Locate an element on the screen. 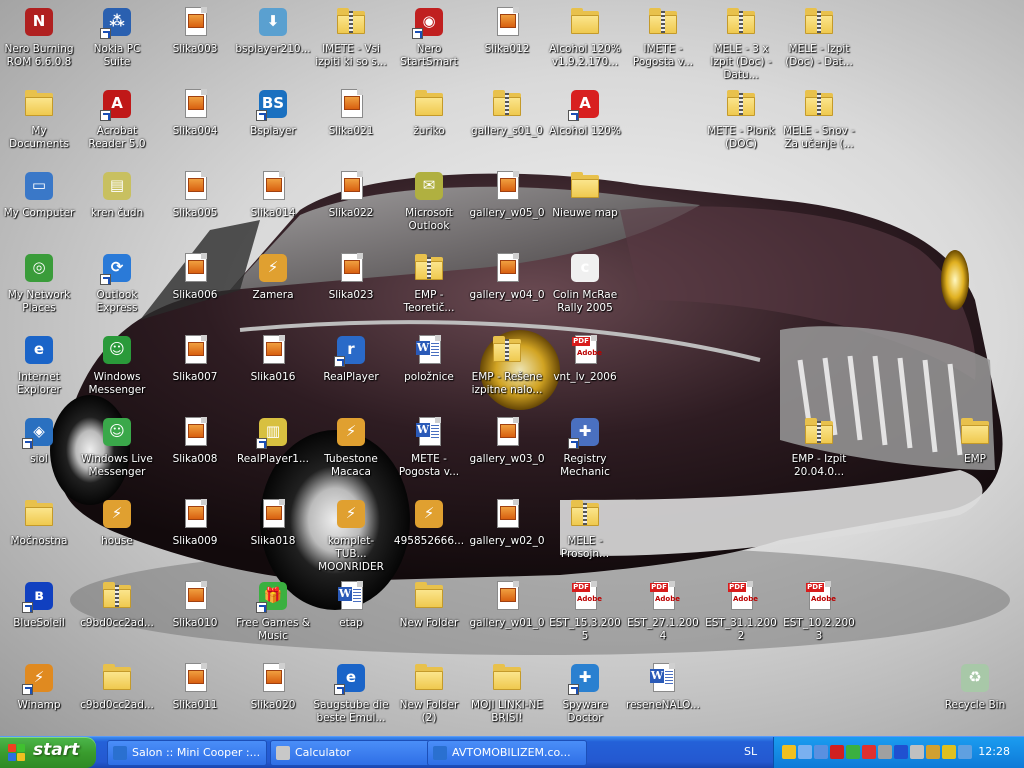 The image size is (1024, 768). desktop-icon: Slika022 is located at coordinates (351, 206).